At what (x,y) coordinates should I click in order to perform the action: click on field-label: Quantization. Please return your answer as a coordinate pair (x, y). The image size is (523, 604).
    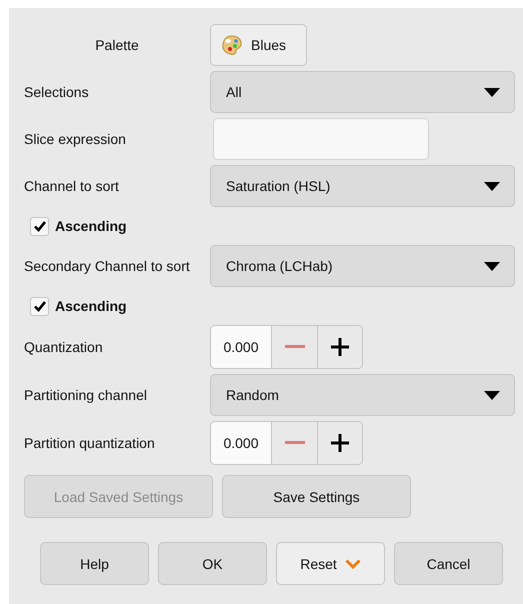
    Looking at the image, I should click on (64, 347).